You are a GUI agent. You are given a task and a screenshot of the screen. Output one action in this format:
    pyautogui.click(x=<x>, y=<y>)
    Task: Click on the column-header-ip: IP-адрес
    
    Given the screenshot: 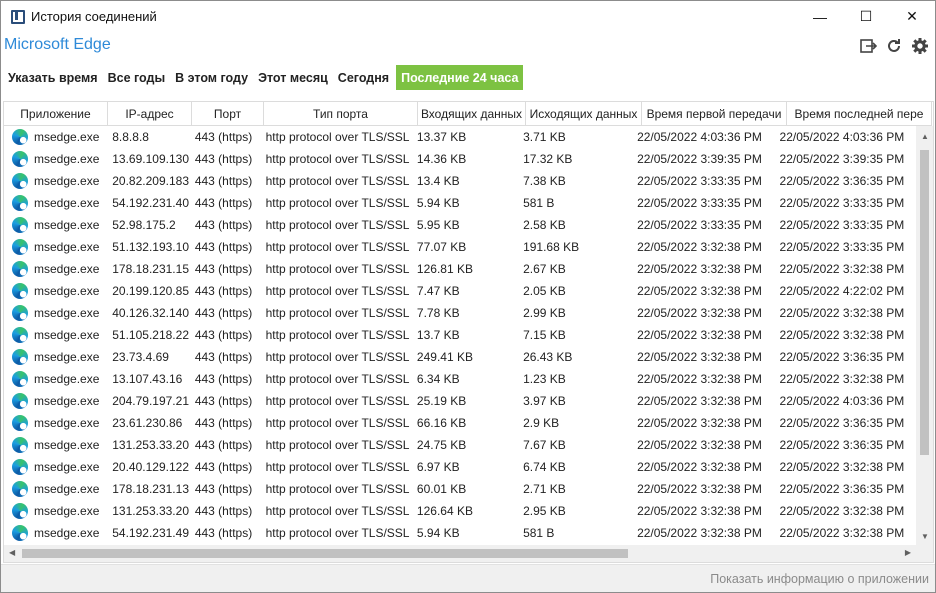 What is the action you would take?
    pyautogui.click(x=150, y=114)
    